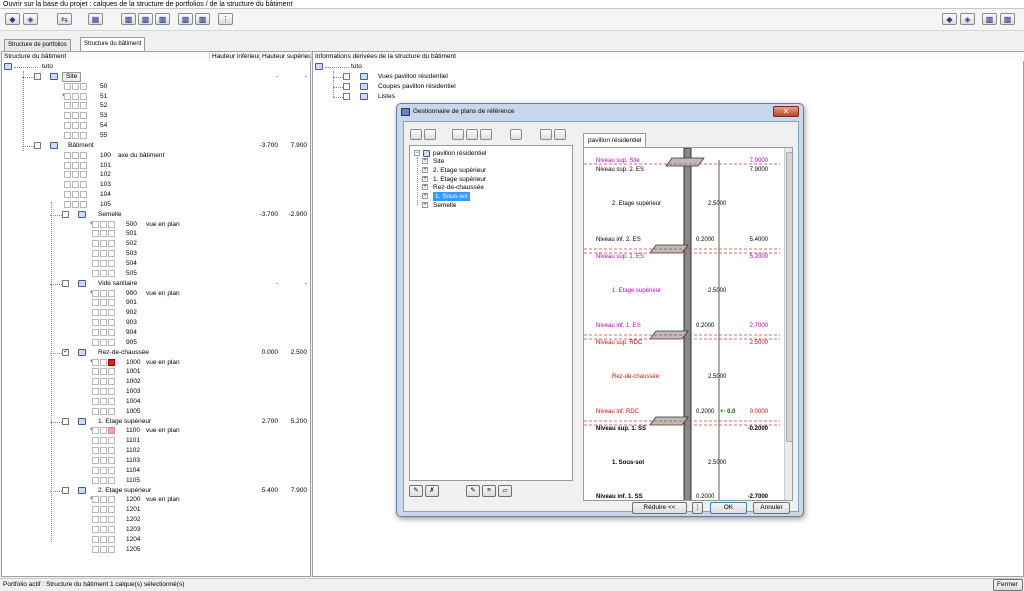 Image resolution: width=1024 pixels, height=591 pixels. What do you see at coordinates (106, 56) in the screenshot?
I see `col-structure: Structure du bâtiment` at bounding box center [106, 56].